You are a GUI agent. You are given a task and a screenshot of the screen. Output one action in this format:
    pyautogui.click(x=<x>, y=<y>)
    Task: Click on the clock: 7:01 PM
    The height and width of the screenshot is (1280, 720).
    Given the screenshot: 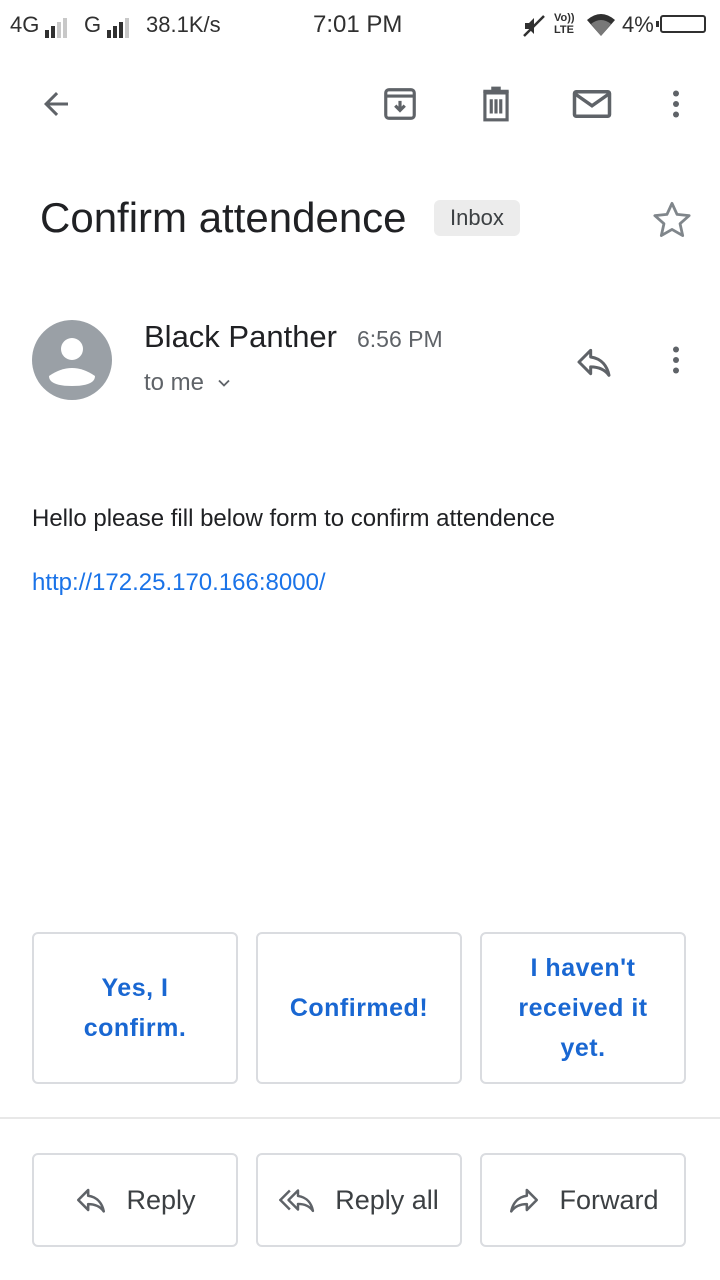 What is the action you would take?
    pyautogui.click(x=358, y=24)
    